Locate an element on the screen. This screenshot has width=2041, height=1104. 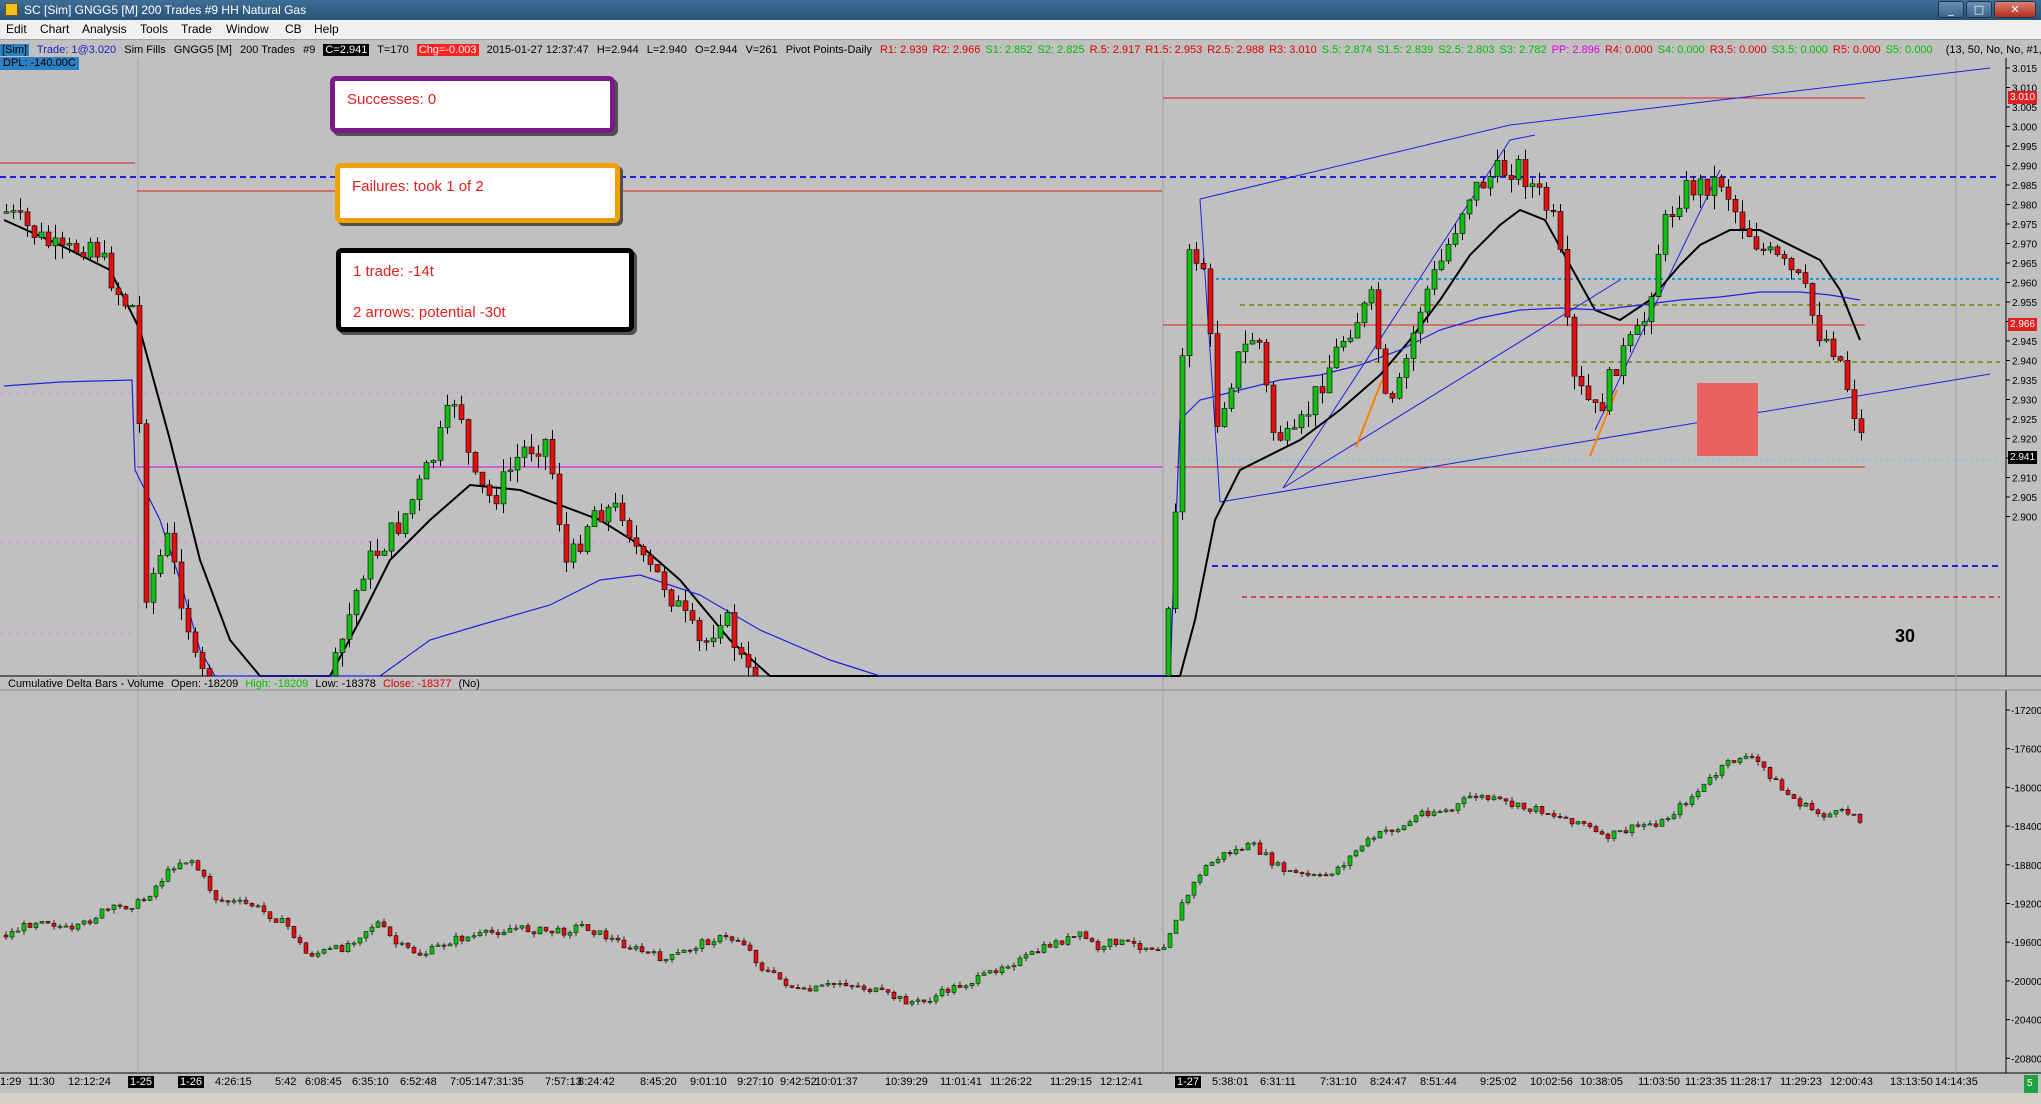
menu-help: Help is located at coordinates (326, 29).